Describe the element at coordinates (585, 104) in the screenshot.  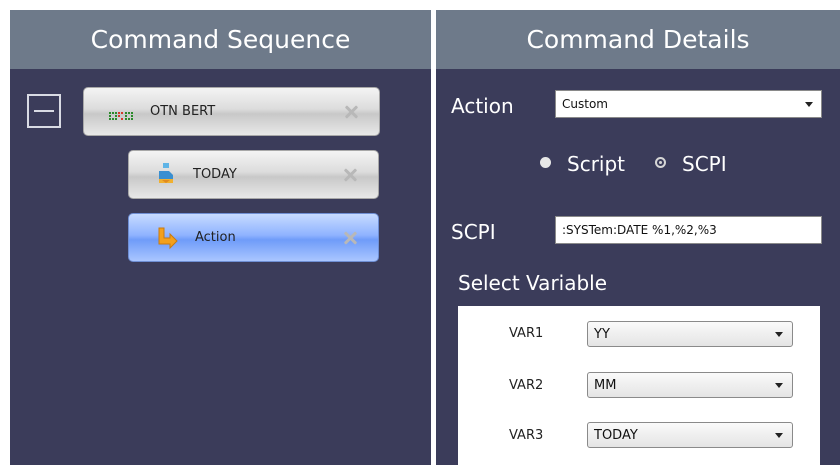
I see `action-select-value: Custom` at that location.